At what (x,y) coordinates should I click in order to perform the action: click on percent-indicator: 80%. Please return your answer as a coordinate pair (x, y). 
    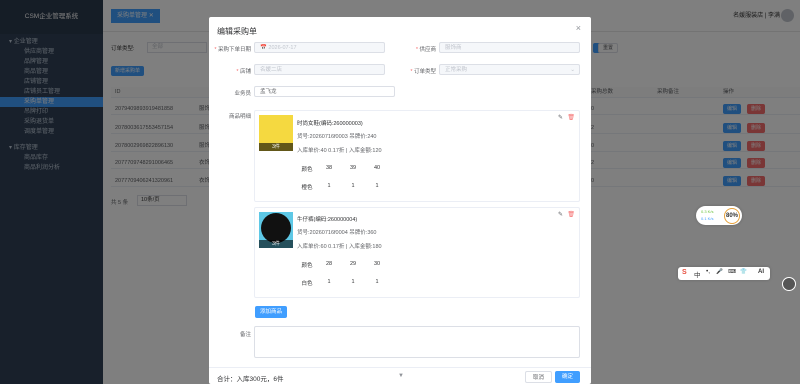
    Looking at the image, I should click on (732, 216).